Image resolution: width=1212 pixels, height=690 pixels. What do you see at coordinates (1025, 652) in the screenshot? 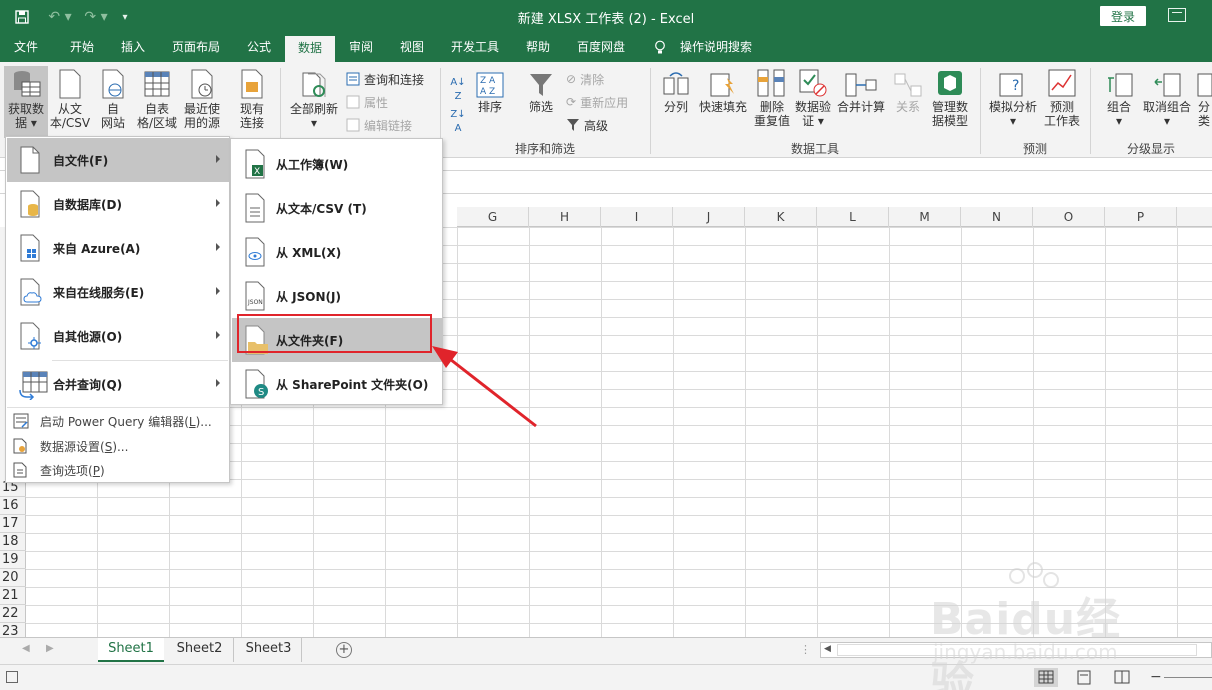
I see `watermark-url: jingyan.baidu.com` at bounding box center [1025, 652].